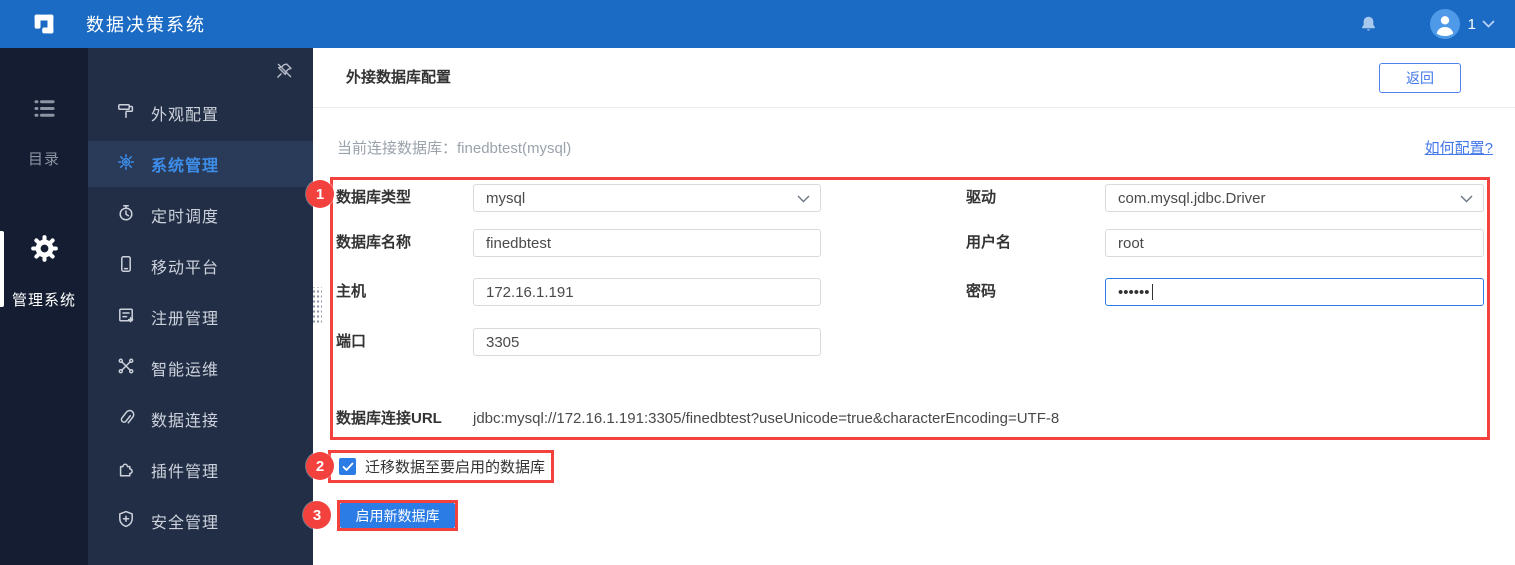  What do you see at coordinates (44, 272) in the screenshot?
I see `rail-item-admin-system: 管理系统` at bounding box center [44, 272].